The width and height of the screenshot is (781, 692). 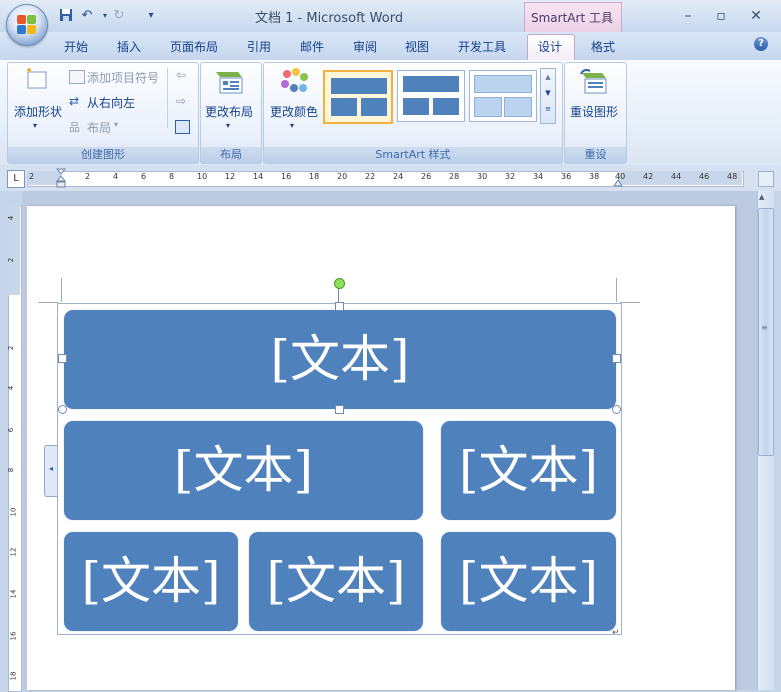 I want to click on help-icon: ?, so click(x=761, y=44).